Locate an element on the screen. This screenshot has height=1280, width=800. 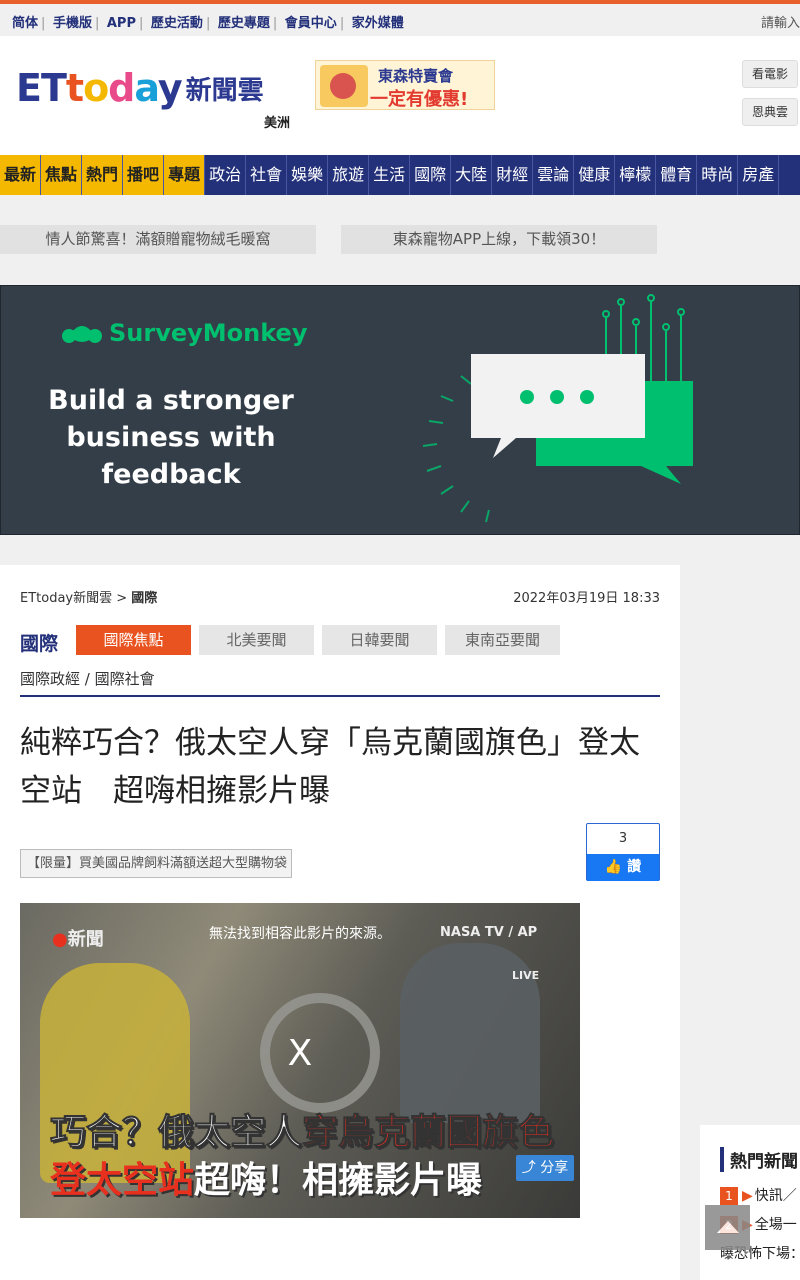
surveymonkey-logo: SurveyMonkey is located at coordinates (184, 333).